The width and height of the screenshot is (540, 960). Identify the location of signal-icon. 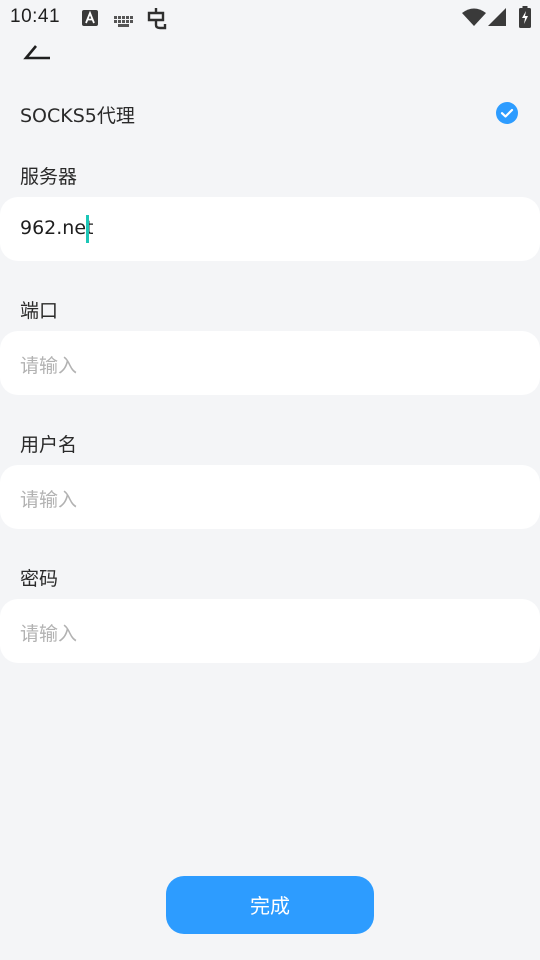
(497, 19).